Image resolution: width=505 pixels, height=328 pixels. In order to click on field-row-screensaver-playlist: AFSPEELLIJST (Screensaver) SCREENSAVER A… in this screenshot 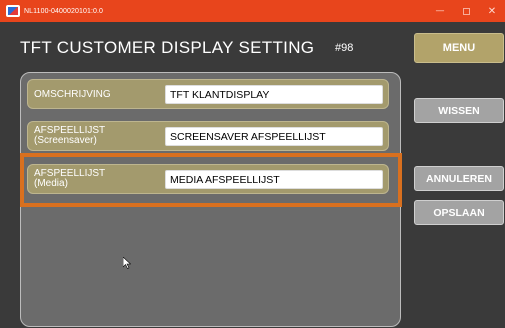, I will do `click(208, 136)`.